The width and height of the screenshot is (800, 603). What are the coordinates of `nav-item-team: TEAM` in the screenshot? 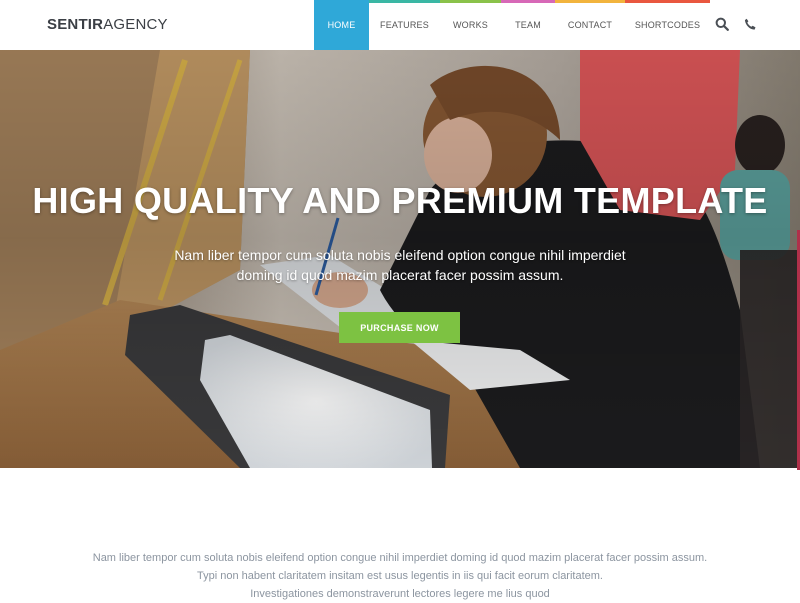 It's located at (528, 25).